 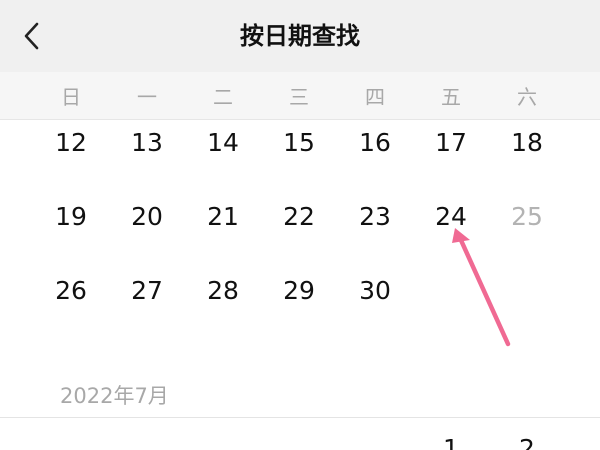 What do you see at coordinates (71, 291) in the screenshot?
I see `calendar-day: 26` at bounding box center [71, 291].